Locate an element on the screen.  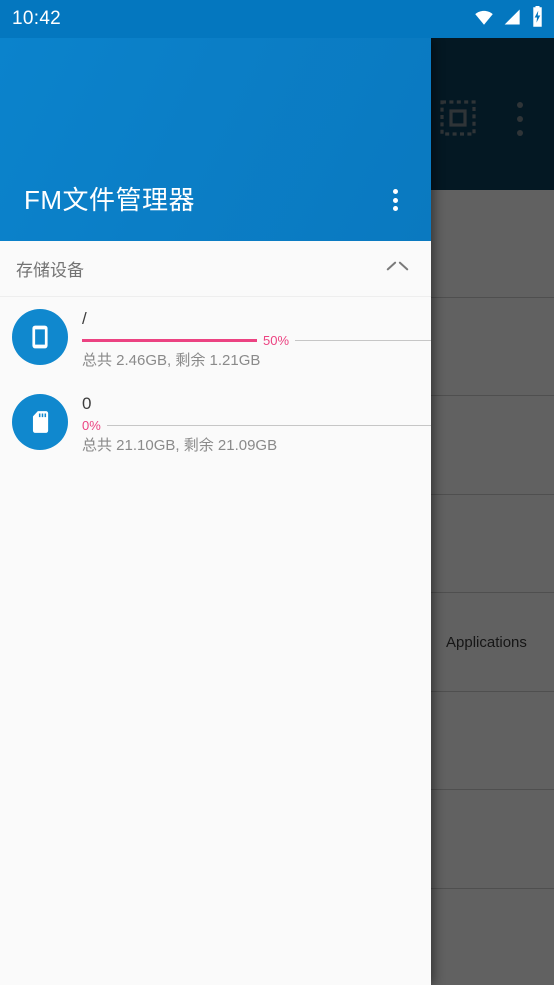
storage-usage-percent: 50% is located at coordinates (276, 340).